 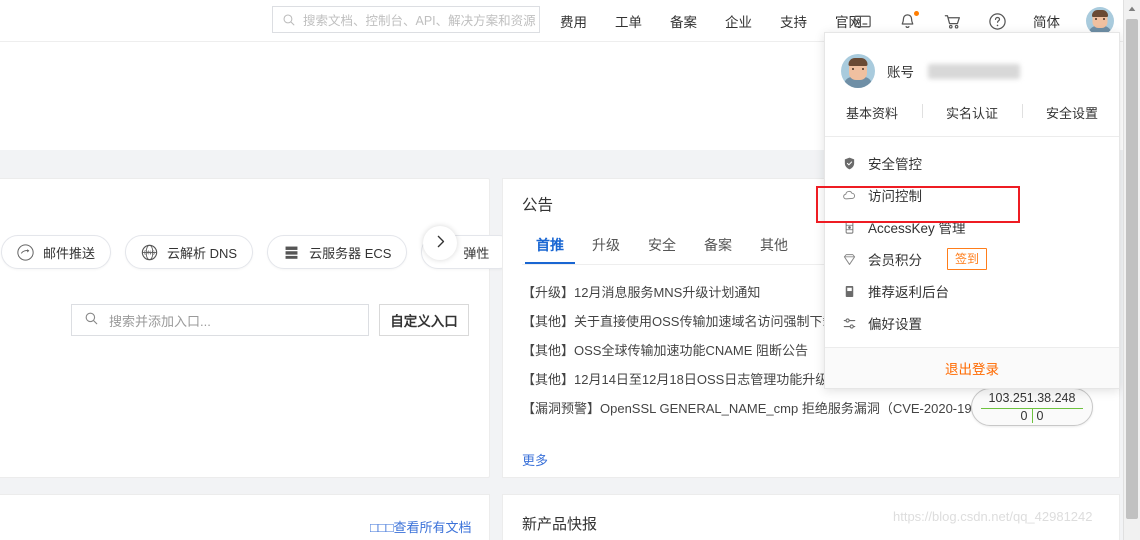 I want to click on dns-icon: DNS, so click(x=149, y=252).